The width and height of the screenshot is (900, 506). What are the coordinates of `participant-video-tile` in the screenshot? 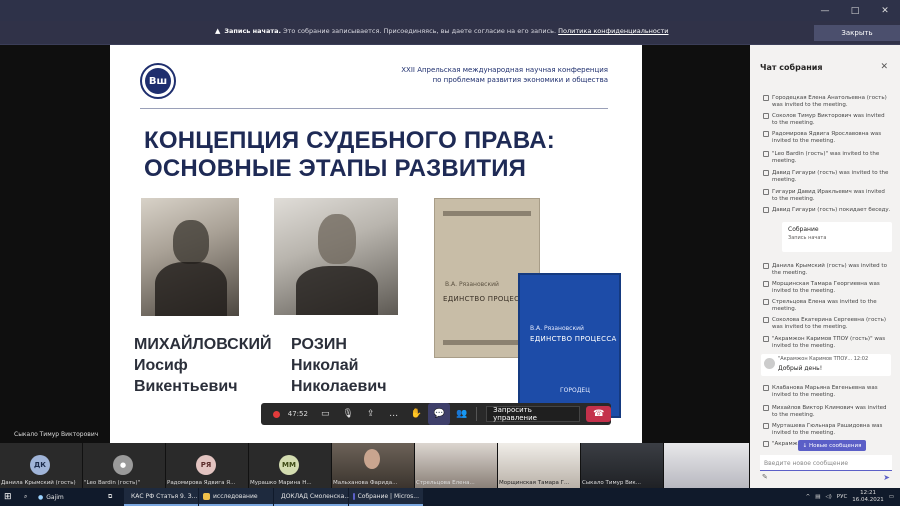 It's located at (707, 465).